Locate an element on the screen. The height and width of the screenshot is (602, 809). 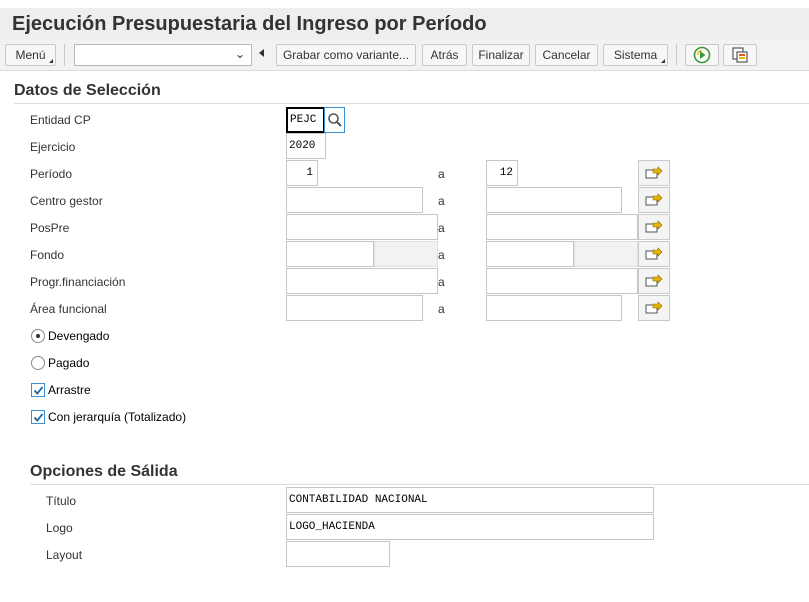
centro-gestor-label: Centro gestor is located at coordinates (66, 201).